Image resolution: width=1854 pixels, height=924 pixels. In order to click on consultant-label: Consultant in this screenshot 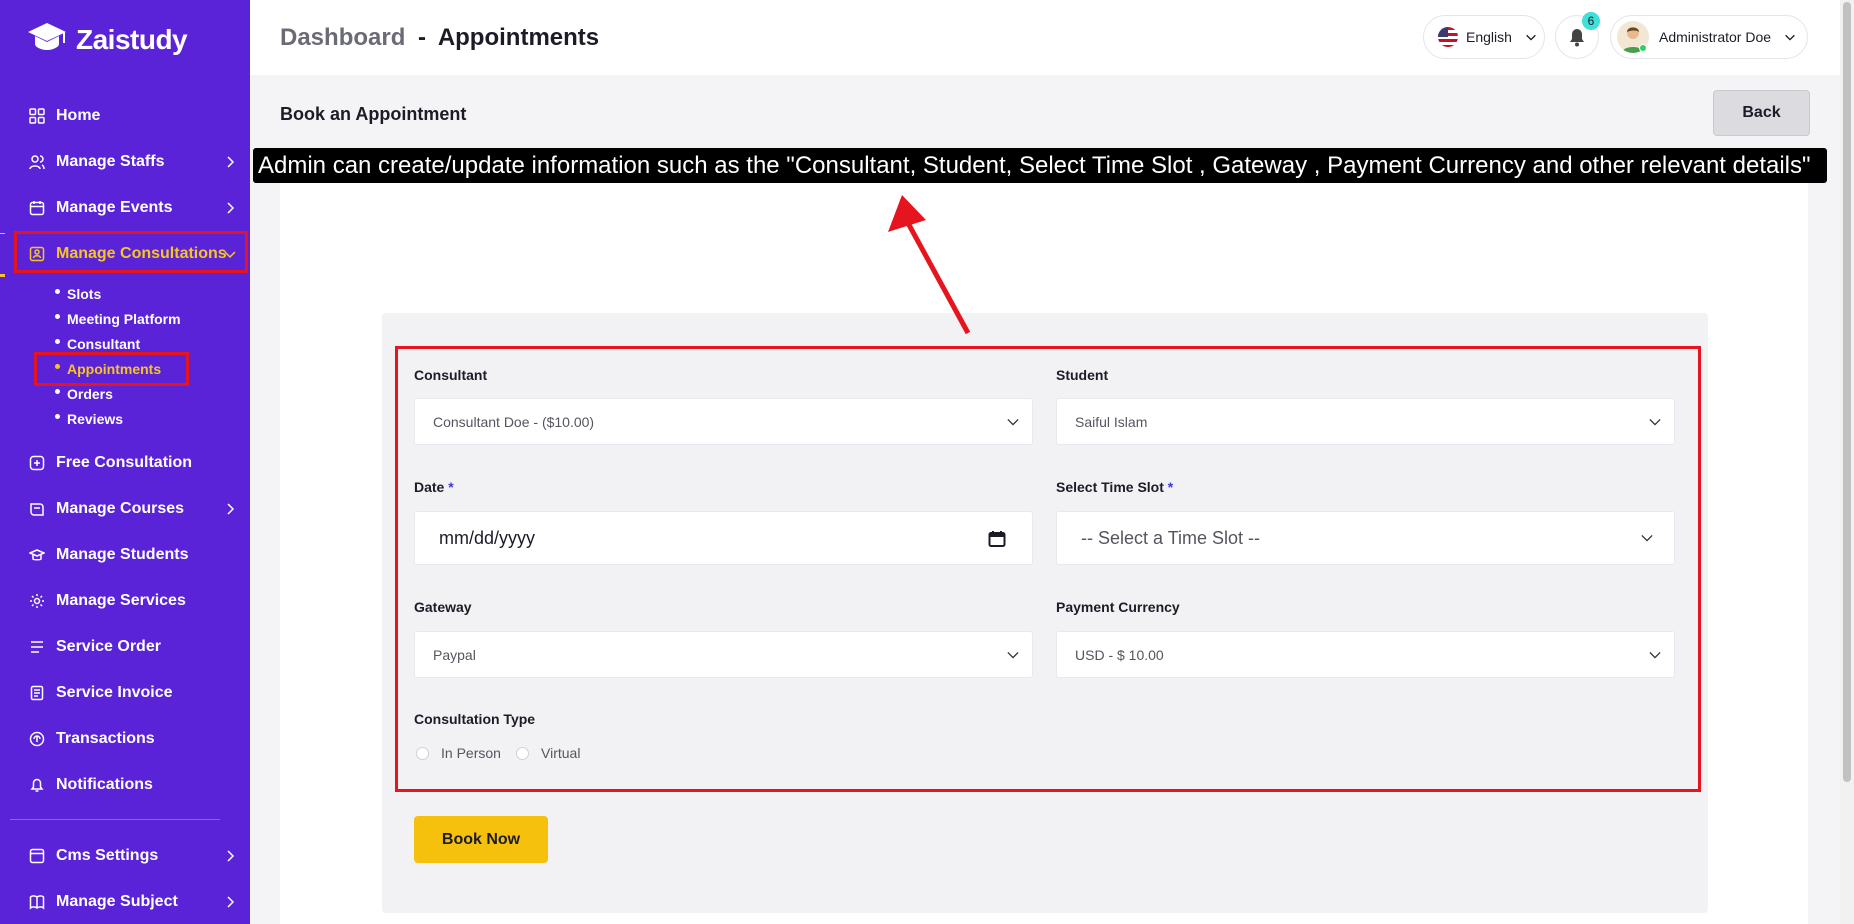, I will do `click(451, 375)`.